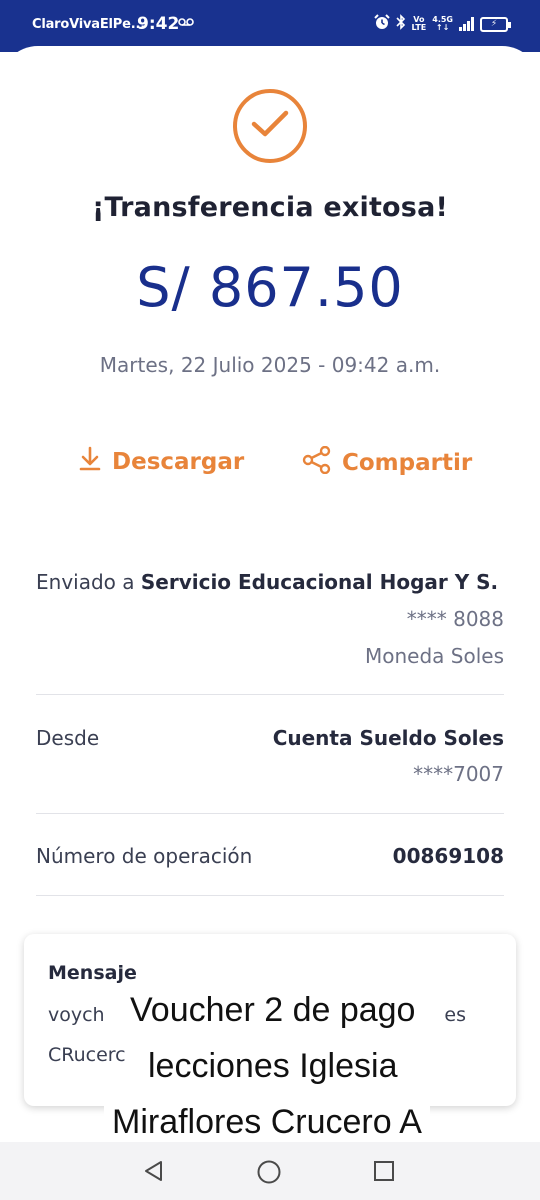 Image resolution: width=540 pixels, height=1200 pixels. I want to click on system-nav-bar, so click(270, 1171).